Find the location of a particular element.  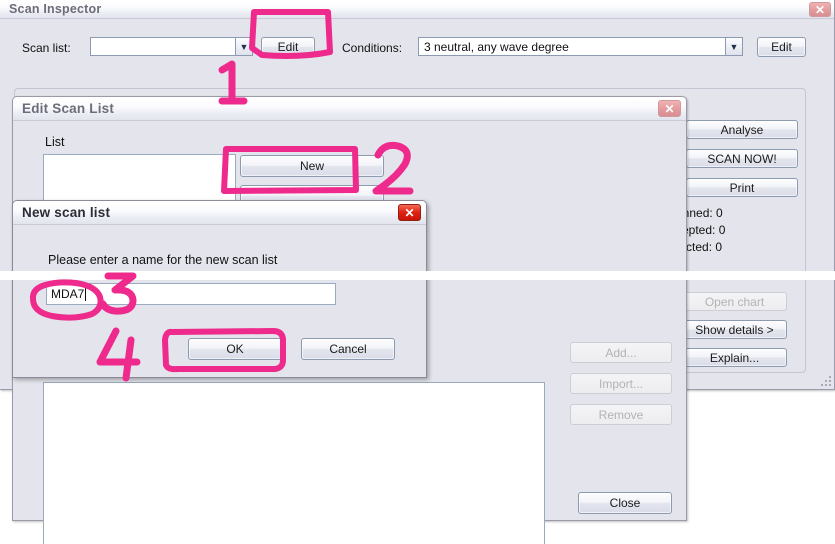

conditions-edit-button: Edit is located at coordinates (781, 47).